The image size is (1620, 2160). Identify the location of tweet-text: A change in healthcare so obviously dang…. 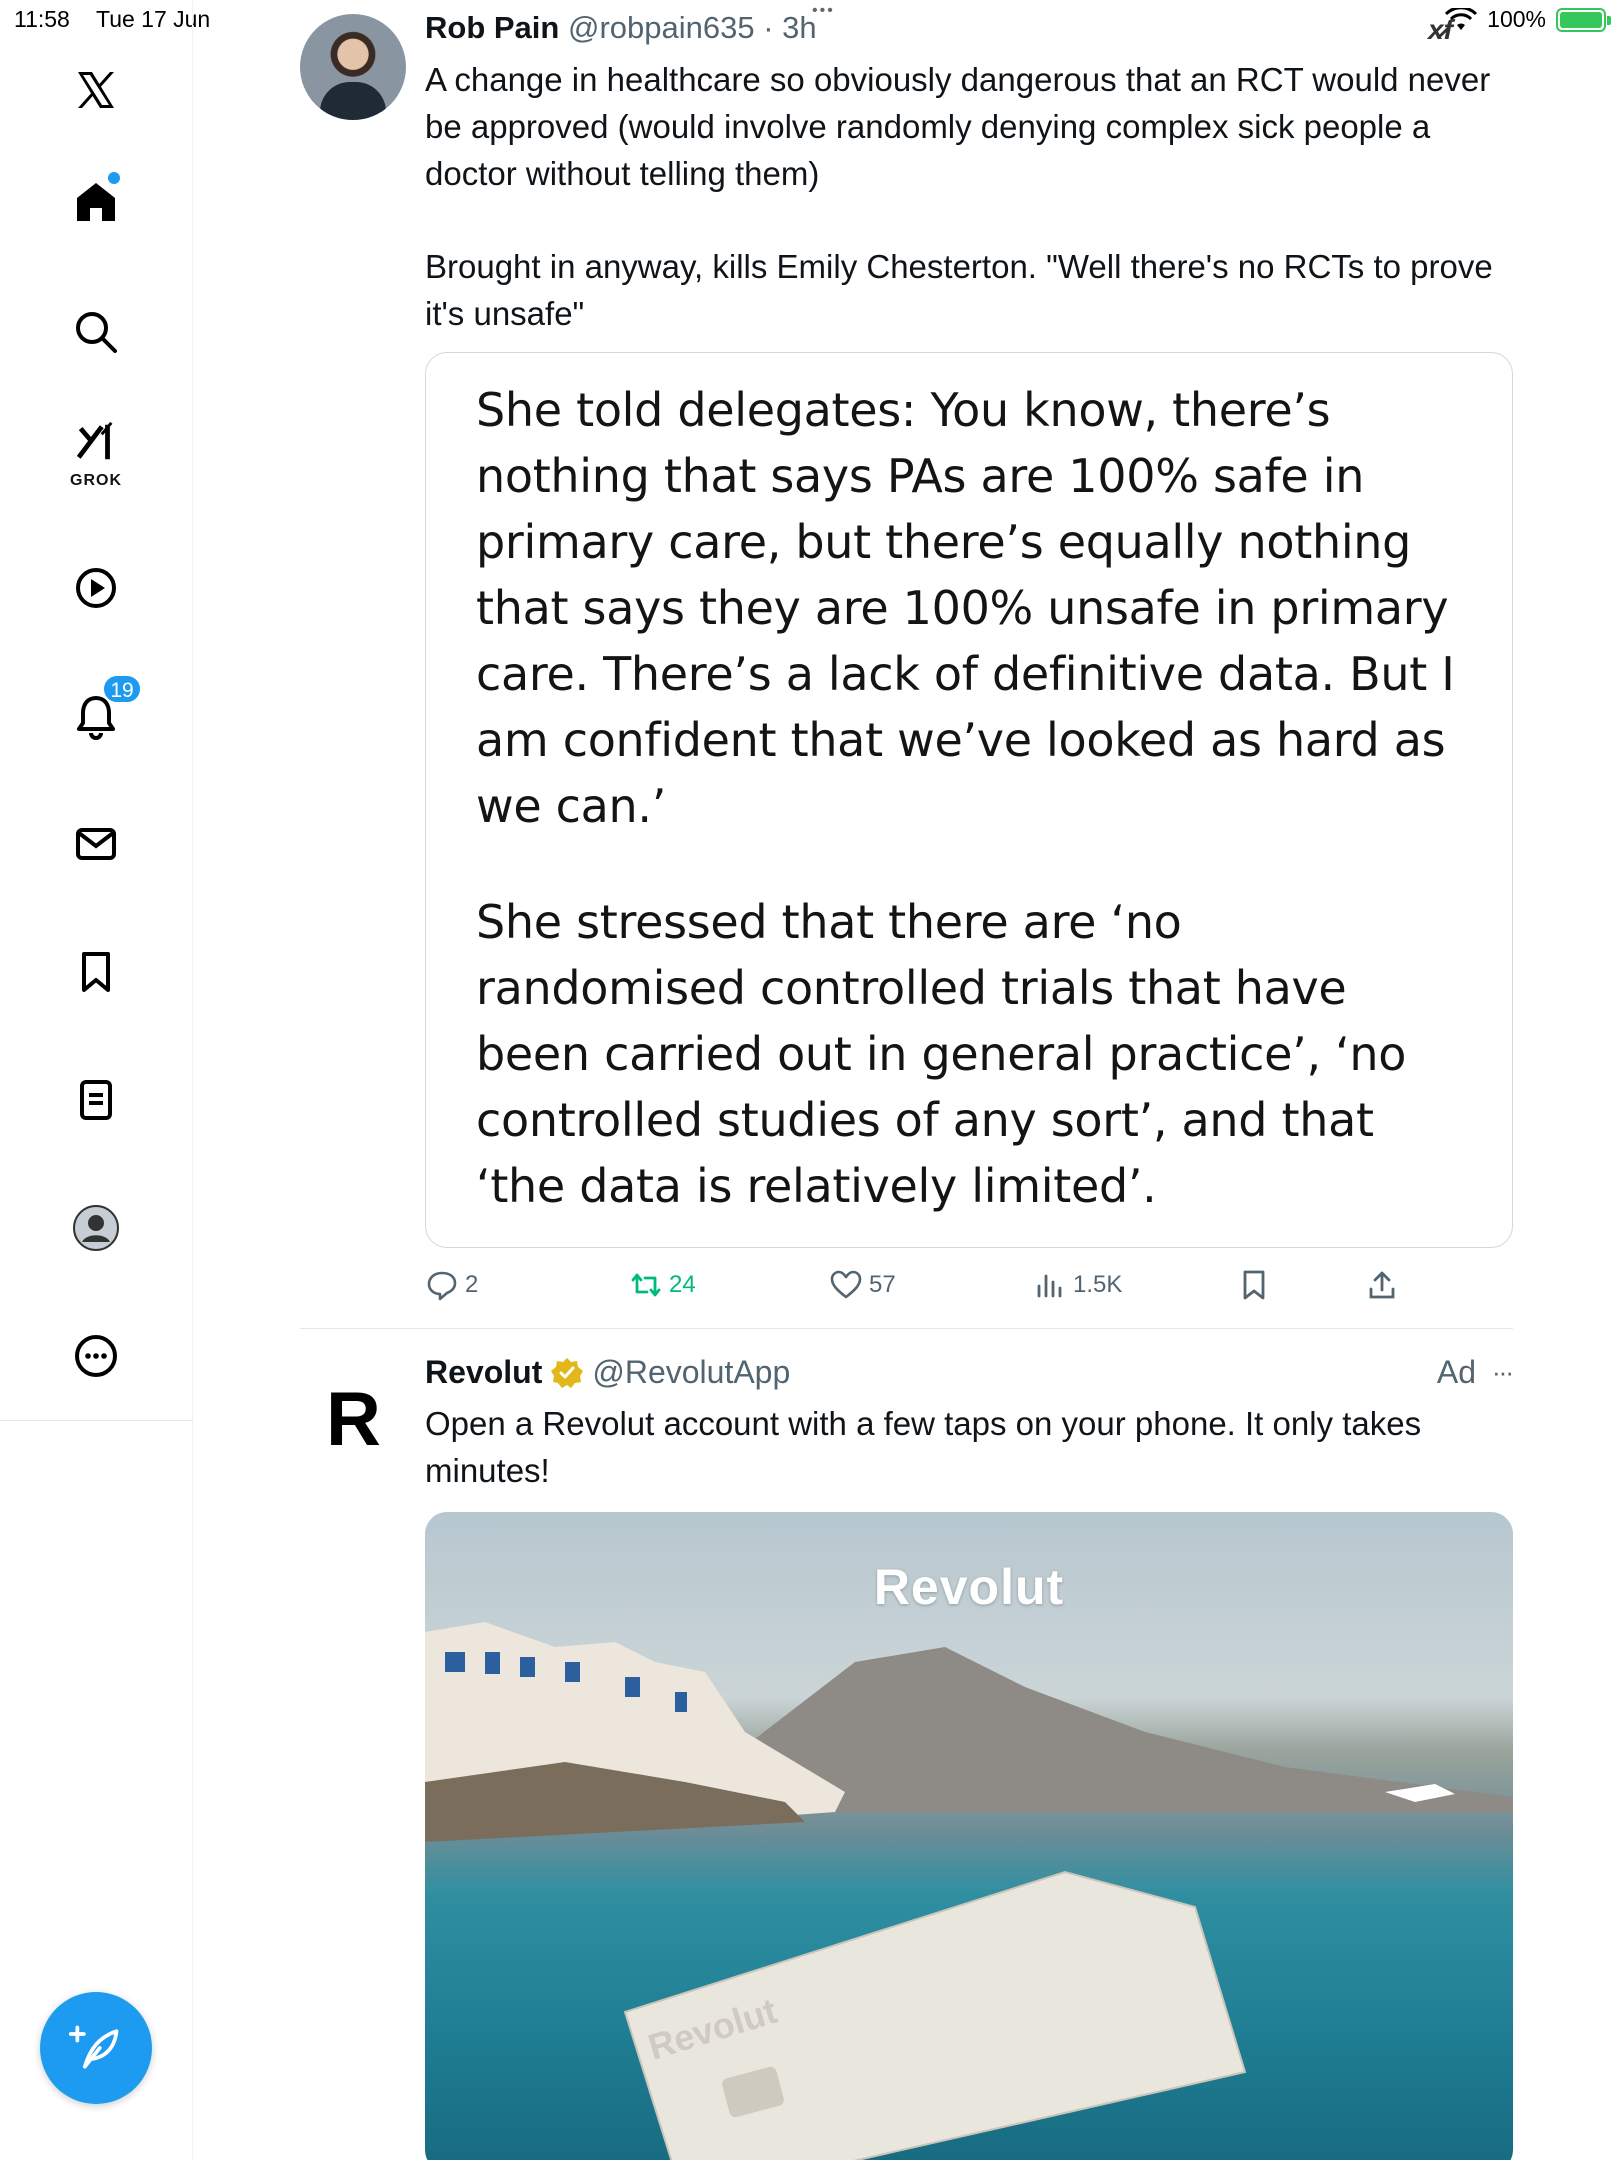
(975, 196).